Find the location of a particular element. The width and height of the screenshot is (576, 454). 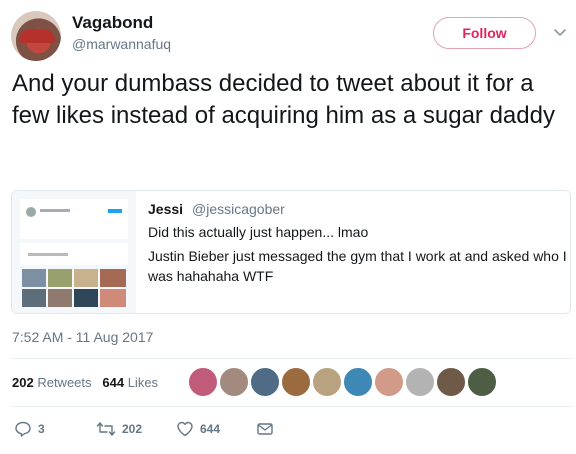

image-button is located at coordinates (115, 211).